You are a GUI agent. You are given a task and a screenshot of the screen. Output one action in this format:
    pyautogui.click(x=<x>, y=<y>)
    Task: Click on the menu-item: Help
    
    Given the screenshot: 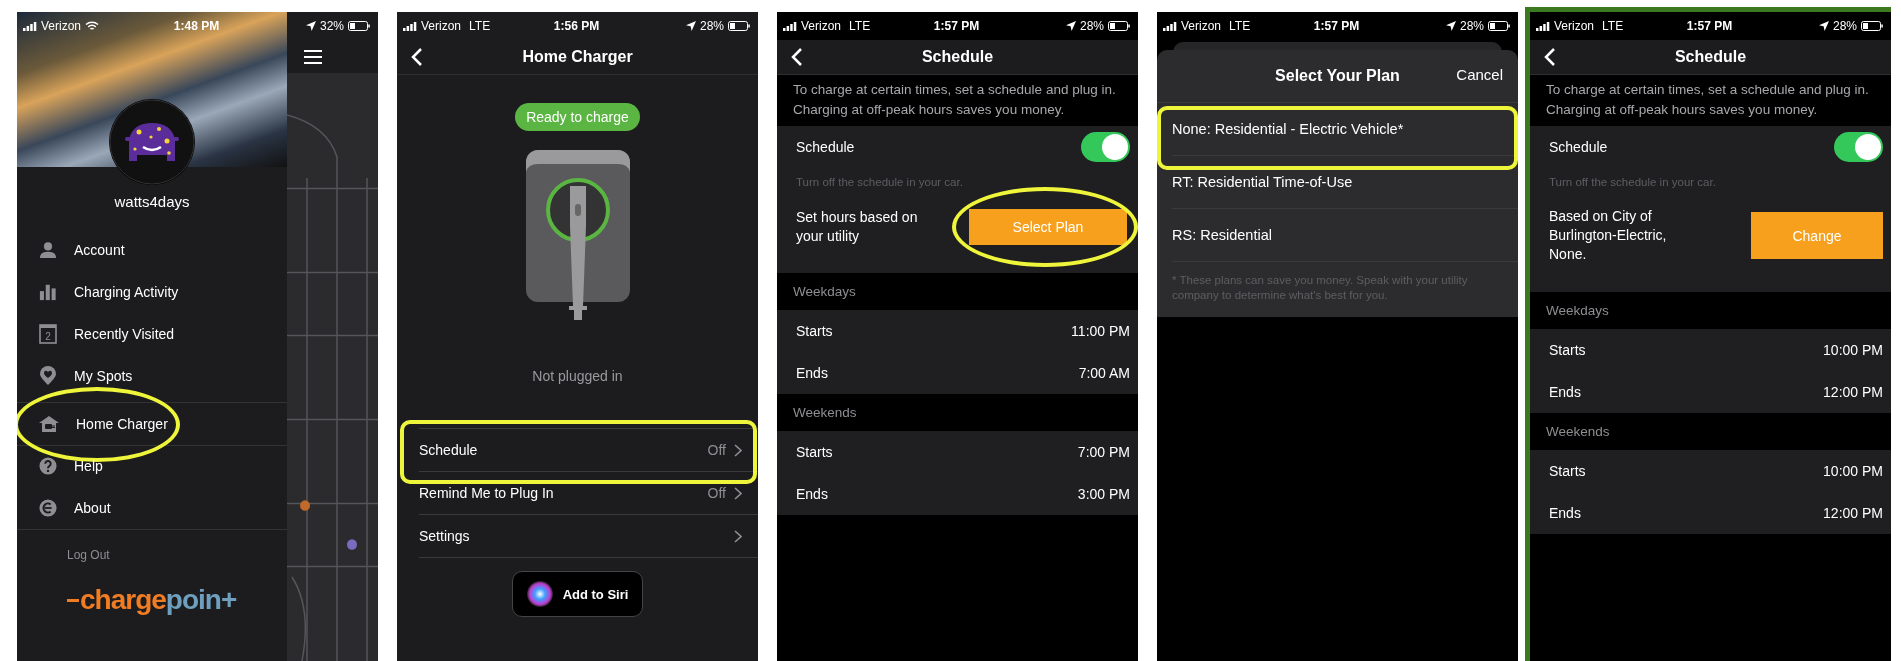 What is the action you would take?
    pyautogui.click(x=152, y=466)
    